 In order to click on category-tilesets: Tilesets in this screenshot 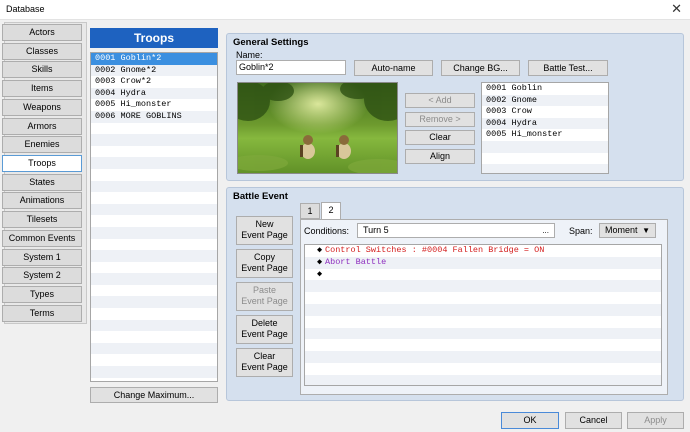, I will do `click(42, 219)`.